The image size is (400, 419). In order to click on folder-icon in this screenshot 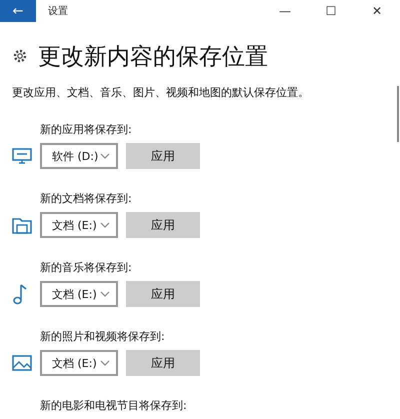, I will do `click(22, 225)`.